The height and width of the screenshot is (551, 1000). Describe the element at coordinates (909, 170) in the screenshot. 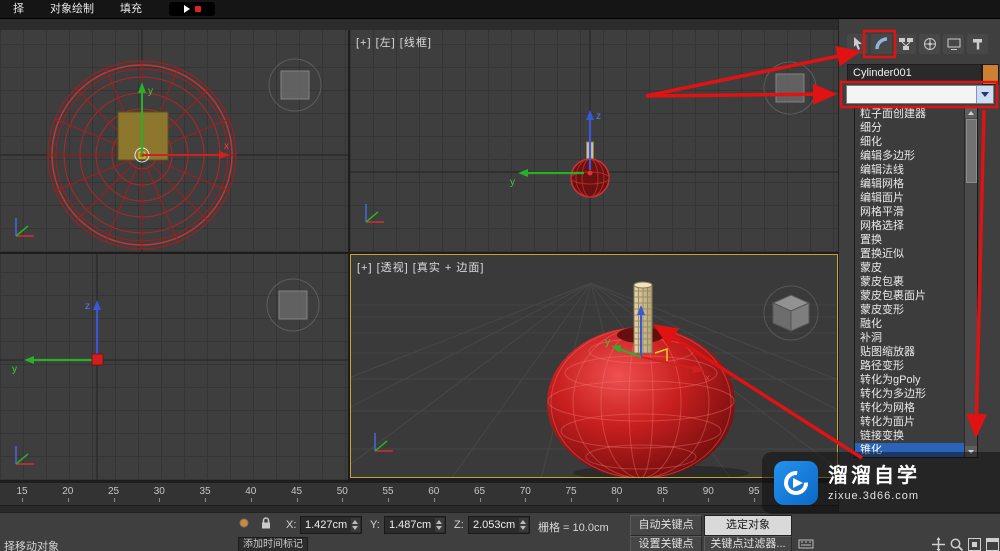

I see `modifier-item: 编辑法线` at that location.